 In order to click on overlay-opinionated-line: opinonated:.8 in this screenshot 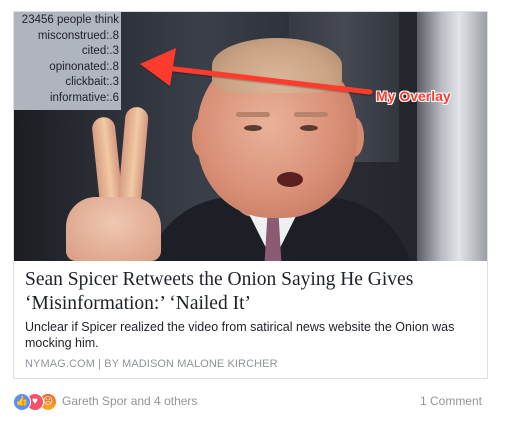, I will do `click(84, 66)`.